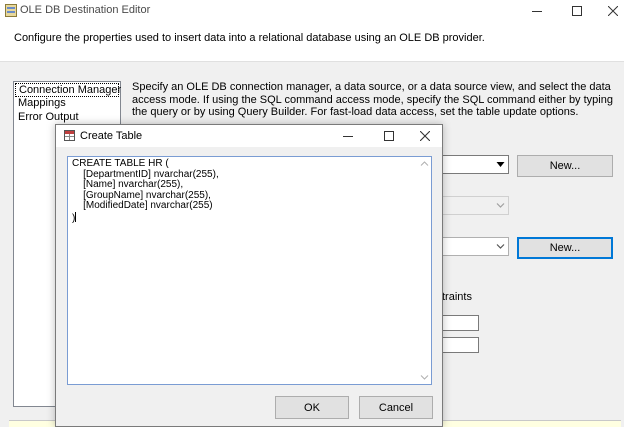  I want to click on dialog-maximize-button, so click(389, 136).